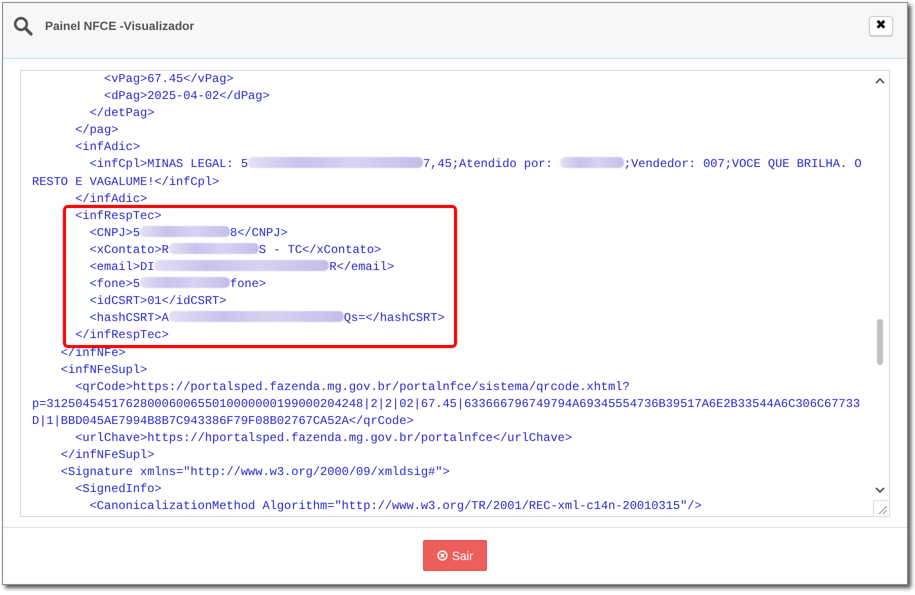  What do you see at coordinates (118, 215) in the screenshot?
I see `code-text: <infRespTec>` at bounding box center [118, 215].